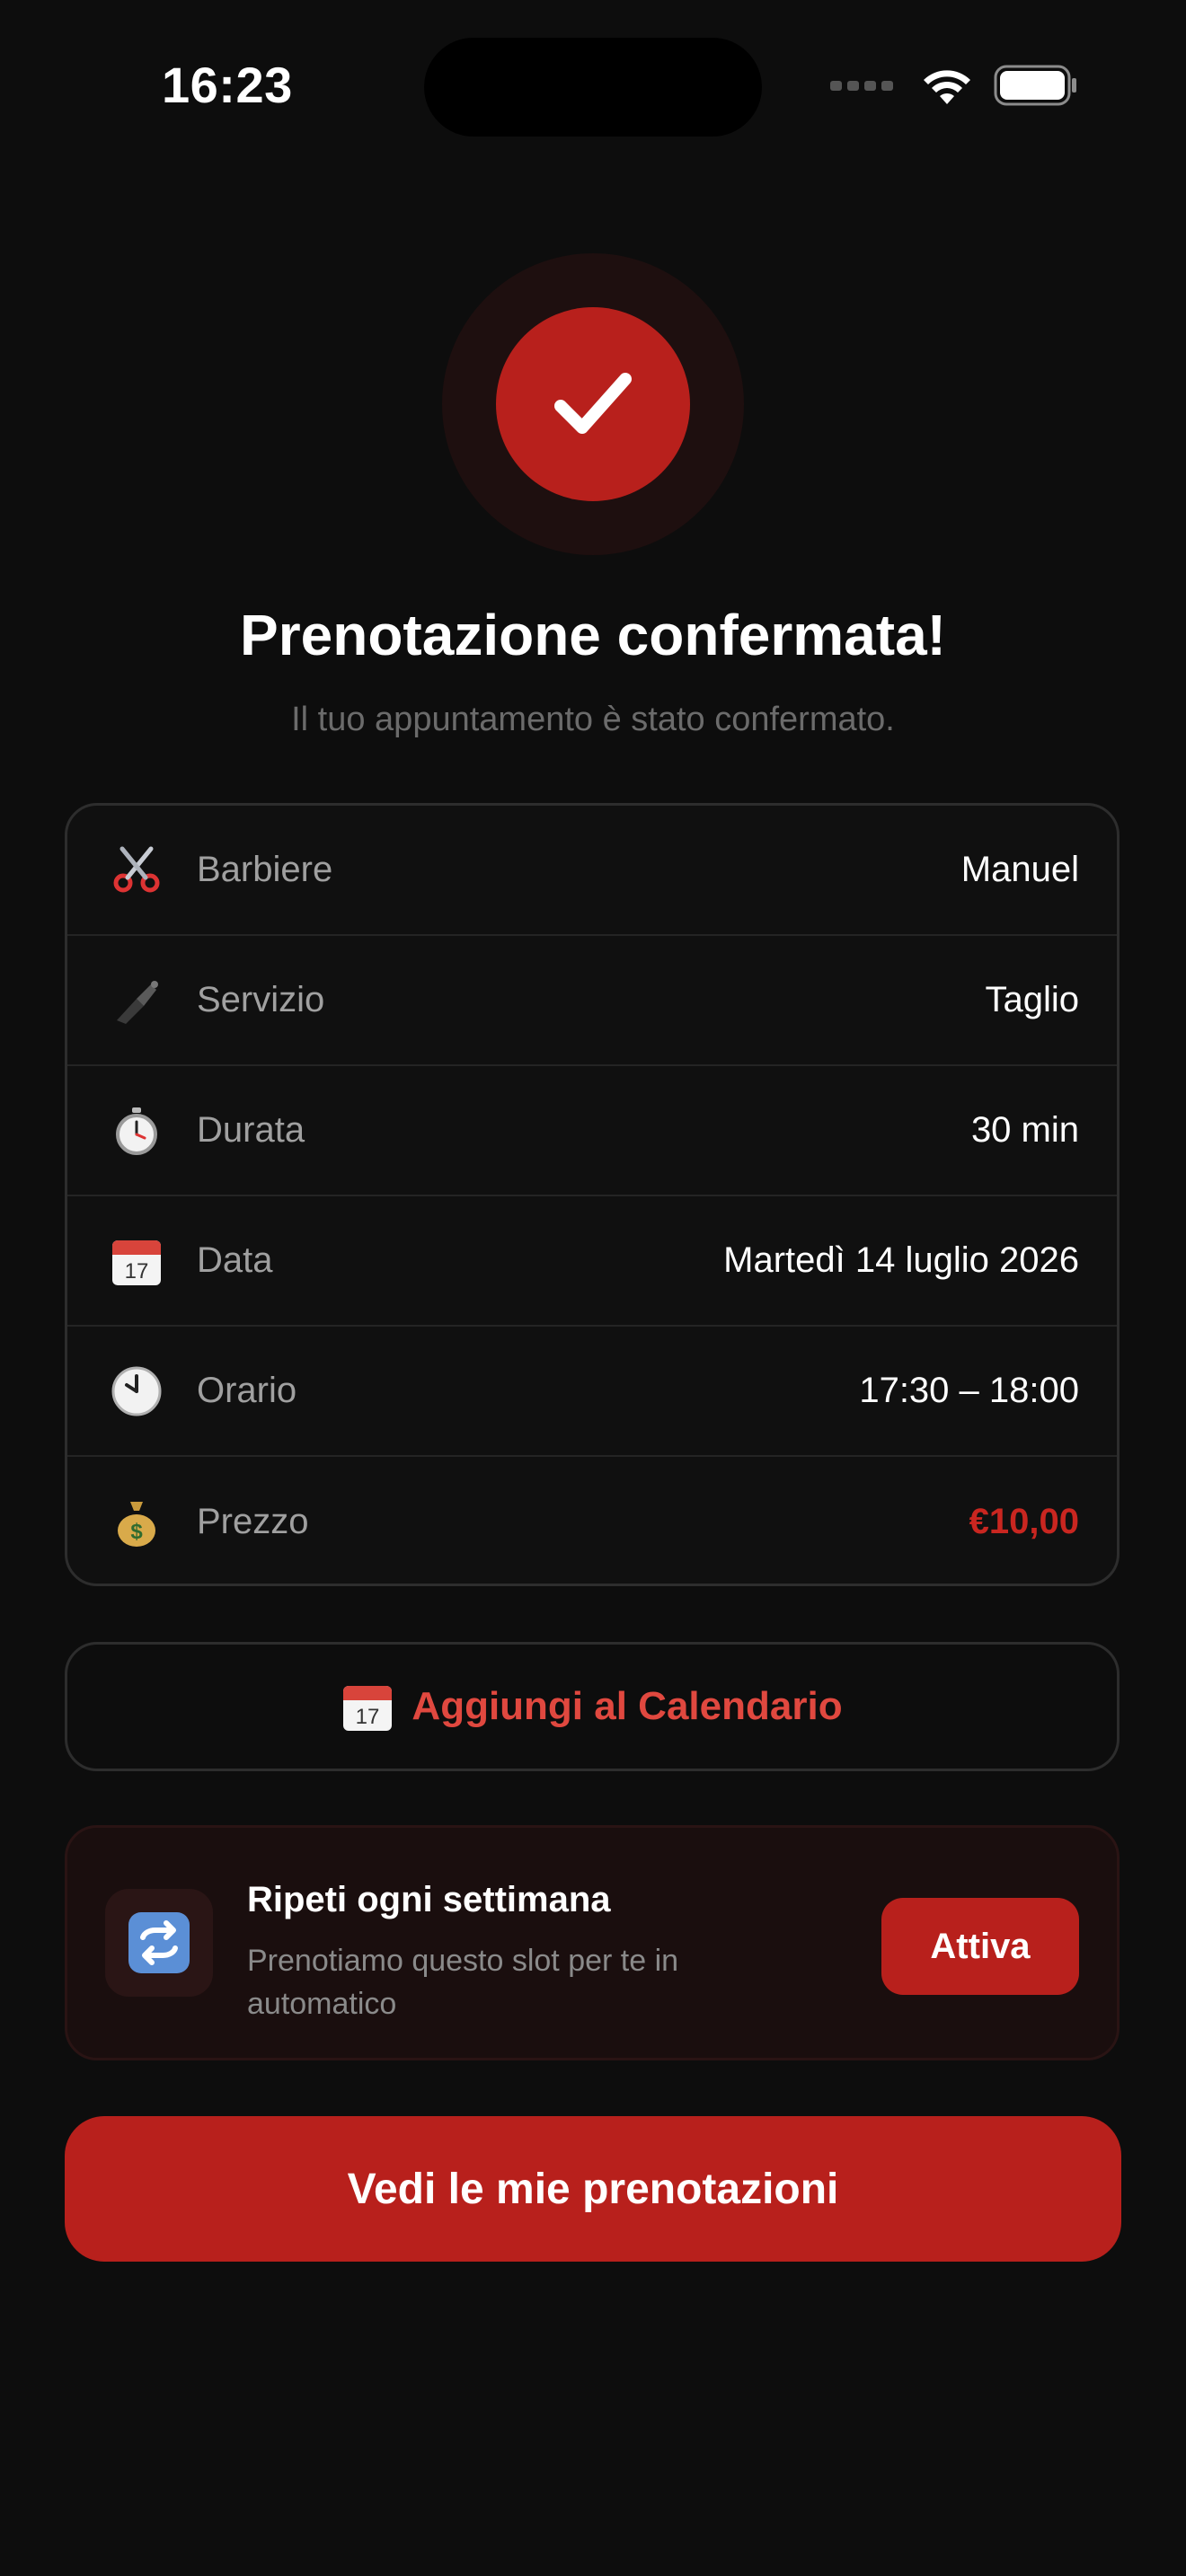 This screenshot has height=2576, width=1186. Describe the element at coordinates (969, 1390) in the screenshot. I see `detail-value: 17:30 – 18:00` at that location.